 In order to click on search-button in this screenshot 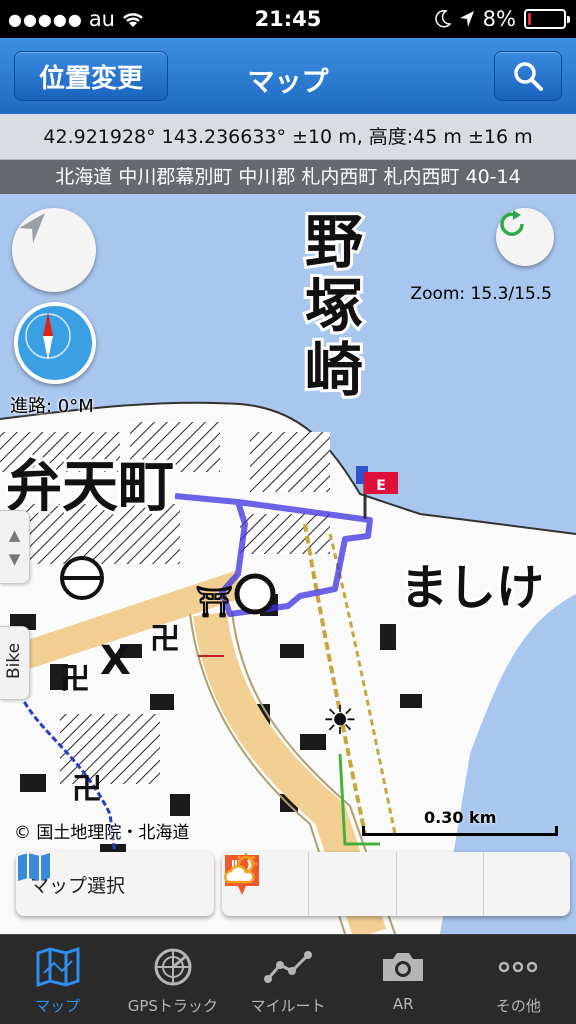, I will do `click(528, 76)`.